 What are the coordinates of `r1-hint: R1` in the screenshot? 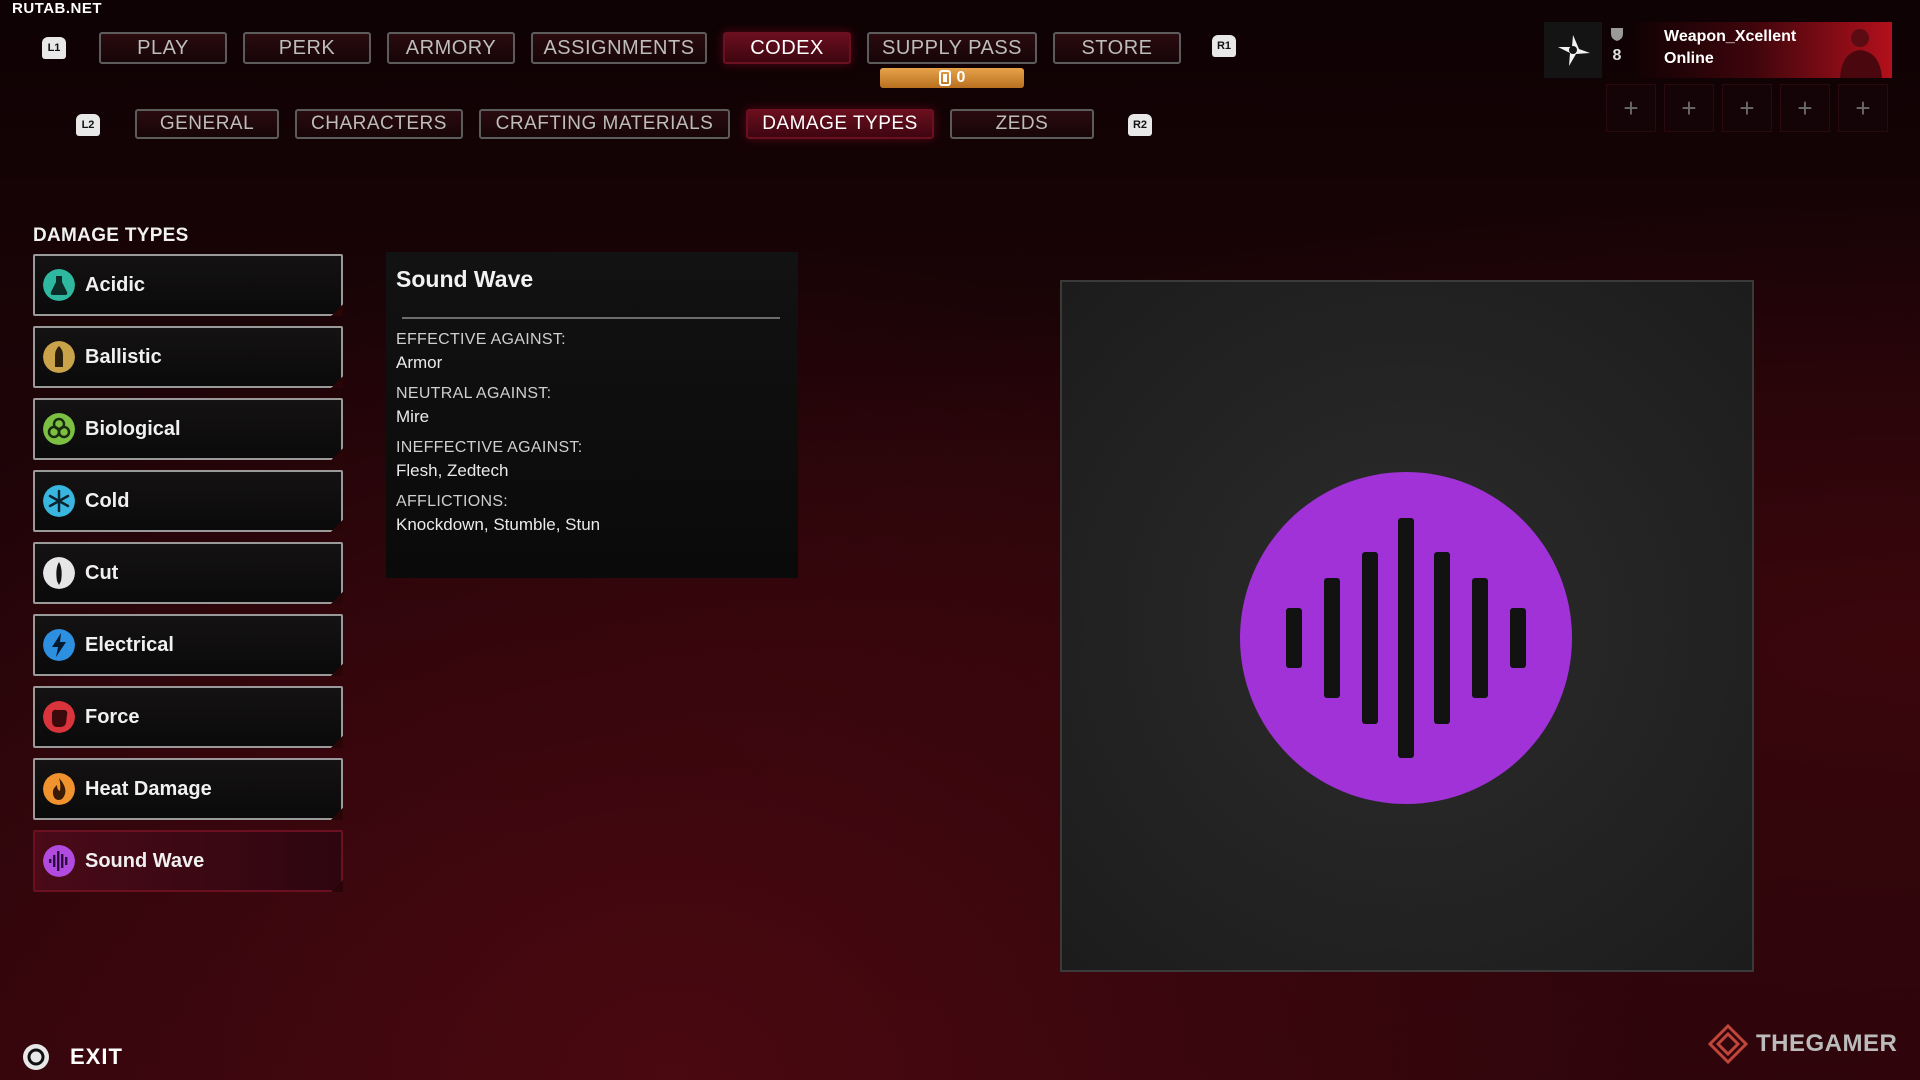 It's located at (1224, 46).